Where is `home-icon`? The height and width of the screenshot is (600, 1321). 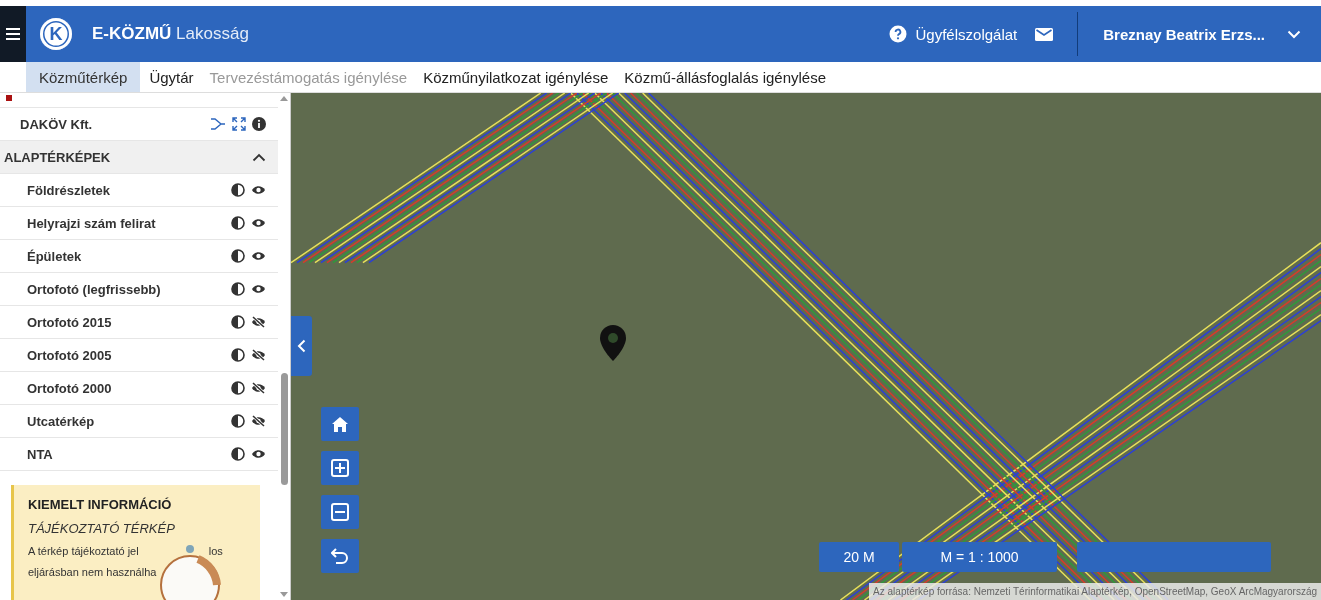 home-icon is located at coordinates (340, 424).